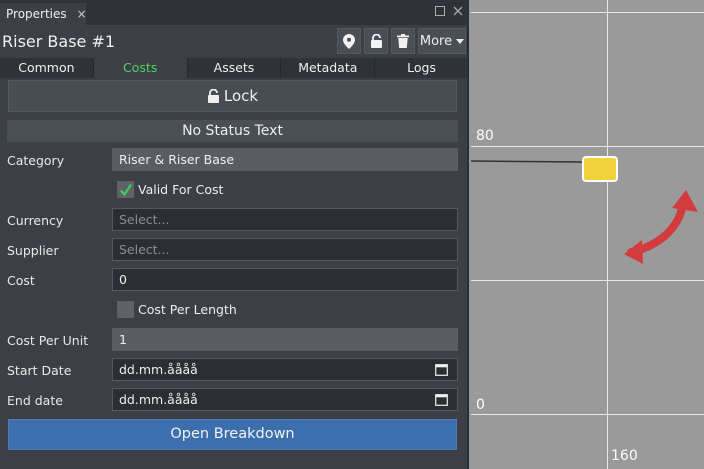  I want to click on tab-metadata: Metadata, so click(328, 68).